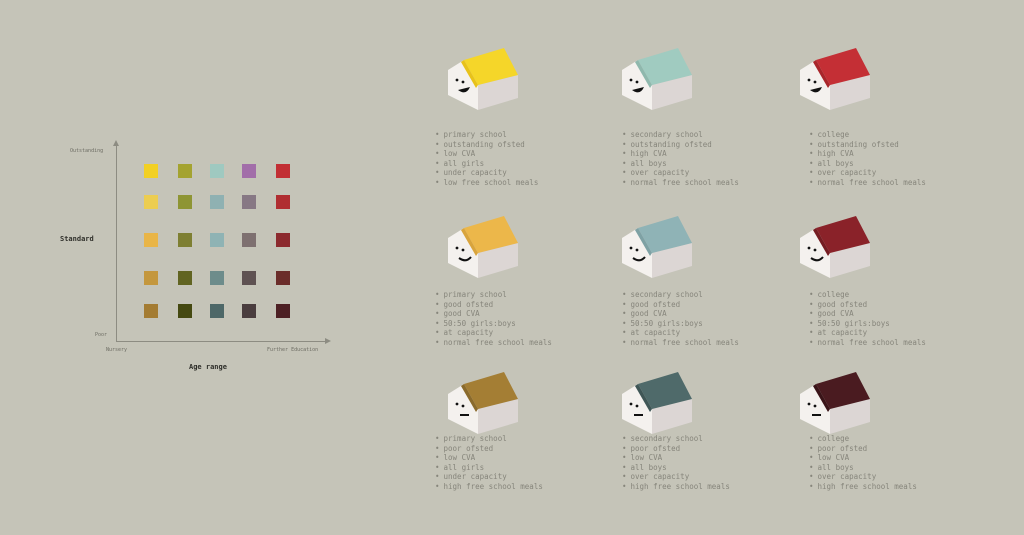 This screenshot has width=1024, height=535. I want to click on x-left-label: Nursery, so click(117, 350).